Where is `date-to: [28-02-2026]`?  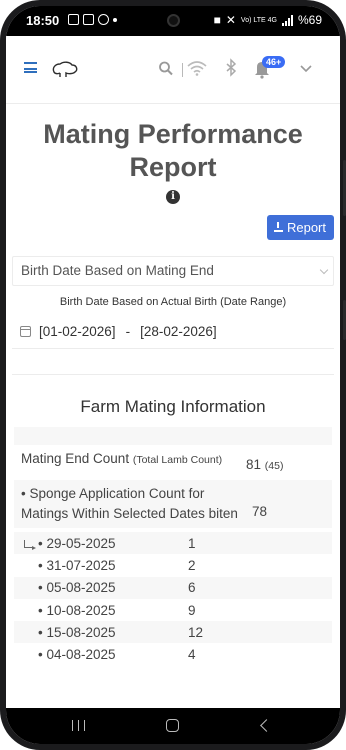
date-to: [28-02-2026] is located at coordinates (178, 331).